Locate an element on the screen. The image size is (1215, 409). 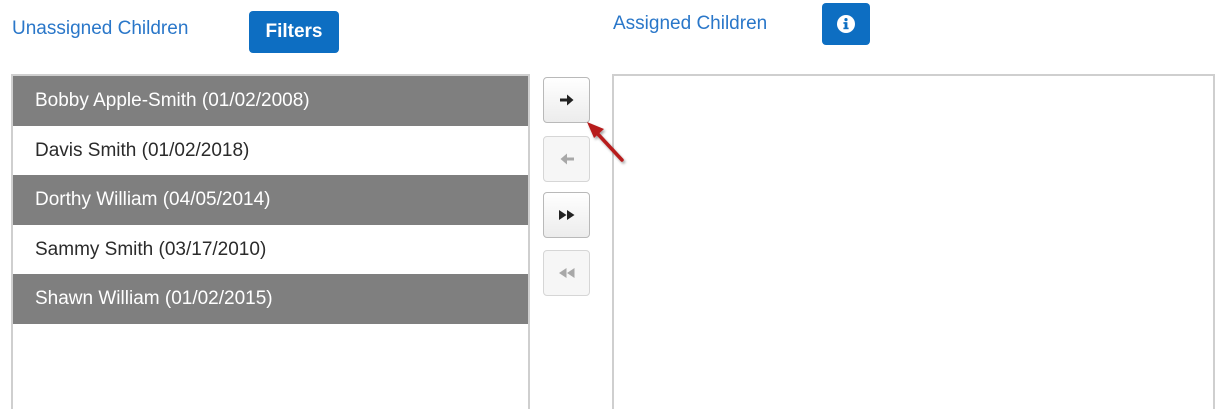
move-all-left-button is located at coordinates (566, 273).